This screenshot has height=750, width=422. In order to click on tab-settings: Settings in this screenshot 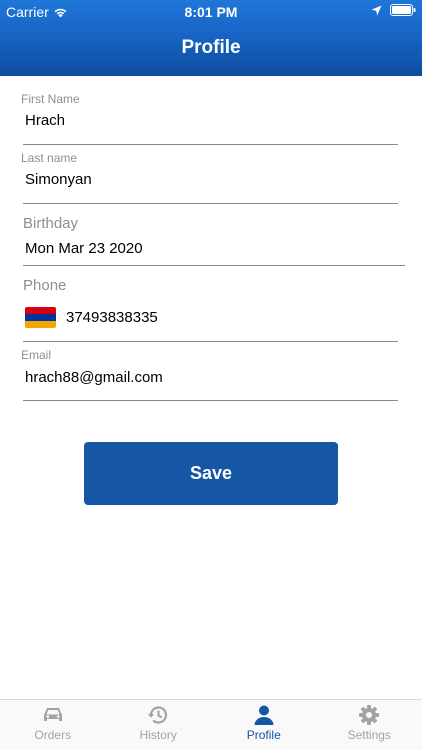, I will do `click(369, 725)`.